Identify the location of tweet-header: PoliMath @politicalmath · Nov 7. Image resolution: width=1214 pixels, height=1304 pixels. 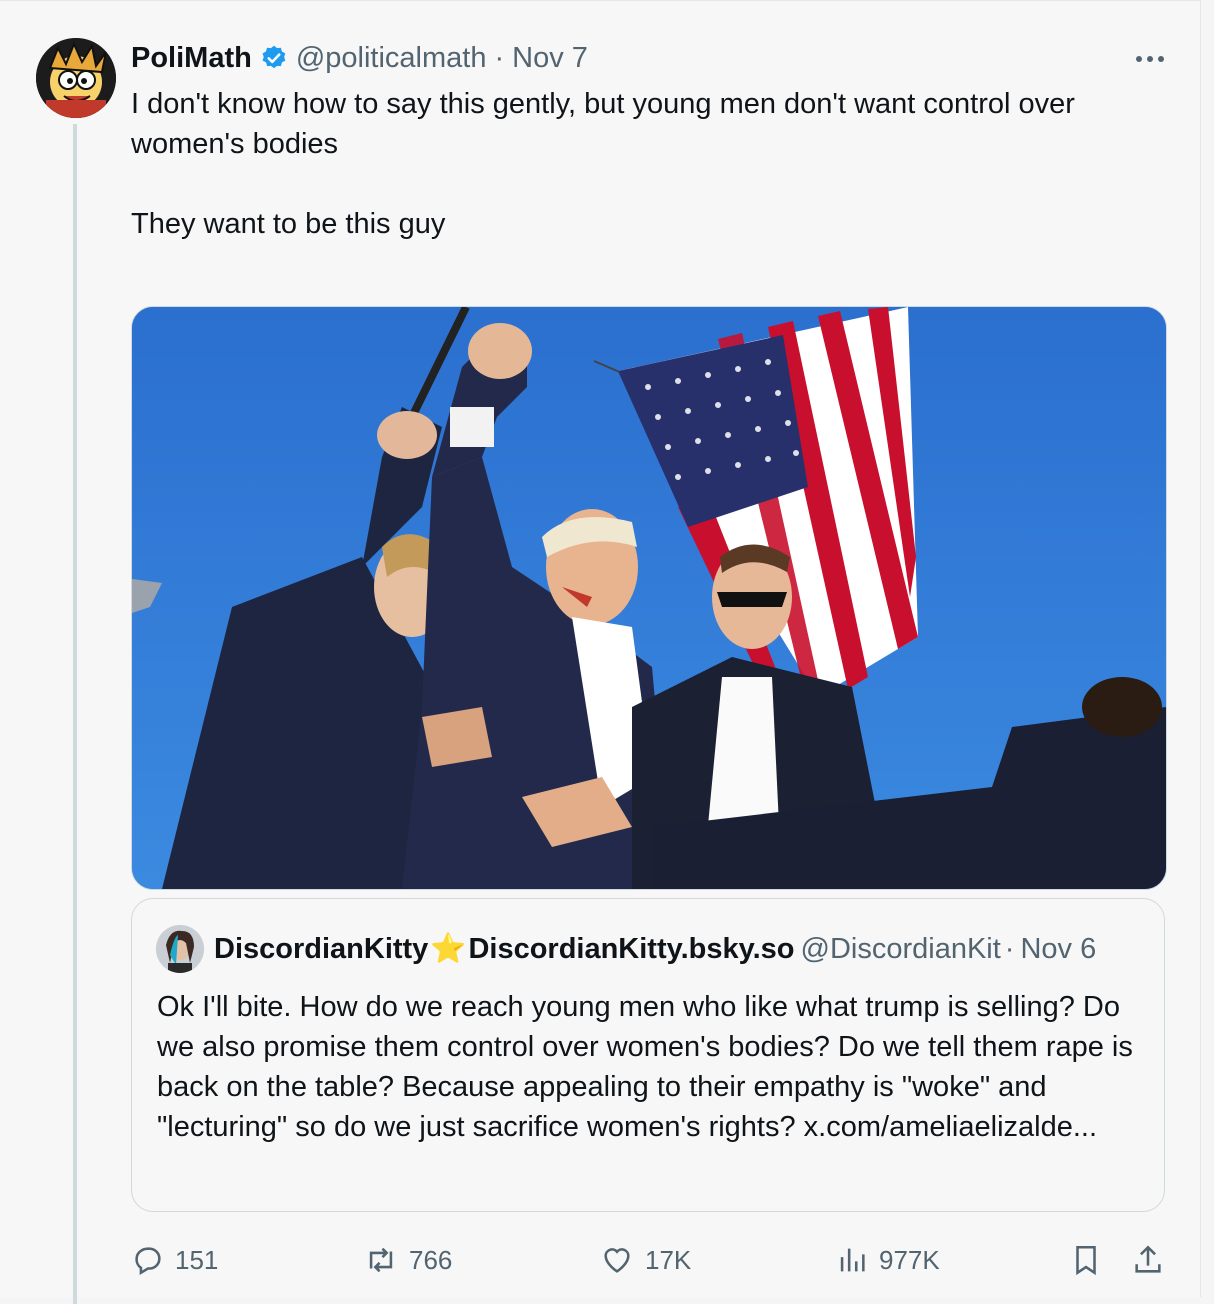
(359, 58).